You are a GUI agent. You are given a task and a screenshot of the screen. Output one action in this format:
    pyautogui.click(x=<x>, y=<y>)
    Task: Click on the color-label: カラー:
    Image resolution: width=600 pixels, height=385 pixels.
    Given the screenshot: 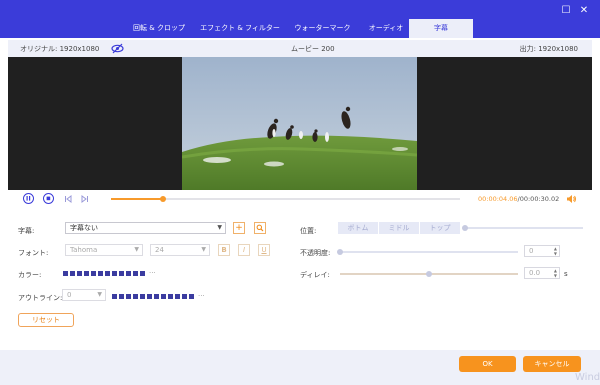 What is the action you would take?
    pyautogui.click(x=30, y=275)
    